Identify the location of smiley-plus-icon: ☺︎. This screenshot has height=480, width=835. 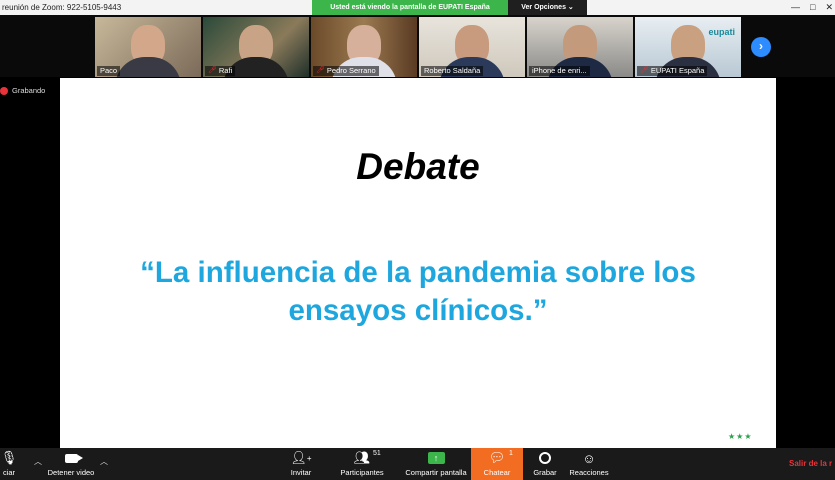
(589, 458).